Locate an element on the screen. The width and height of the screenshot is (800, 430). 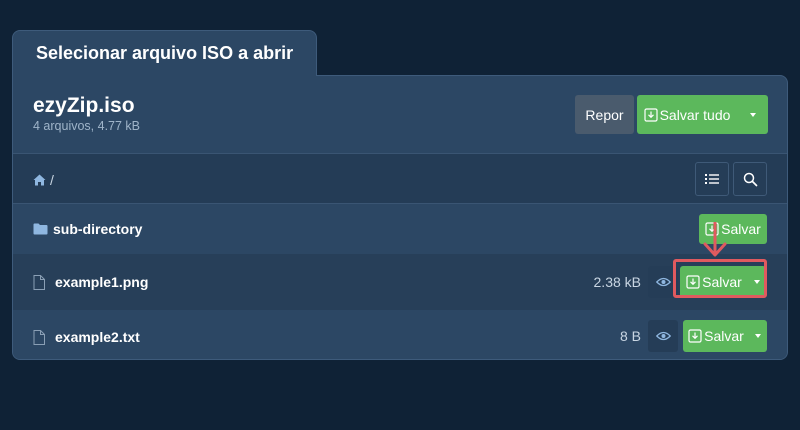
down-arrow-annotation is located at coordinates (715, 239).